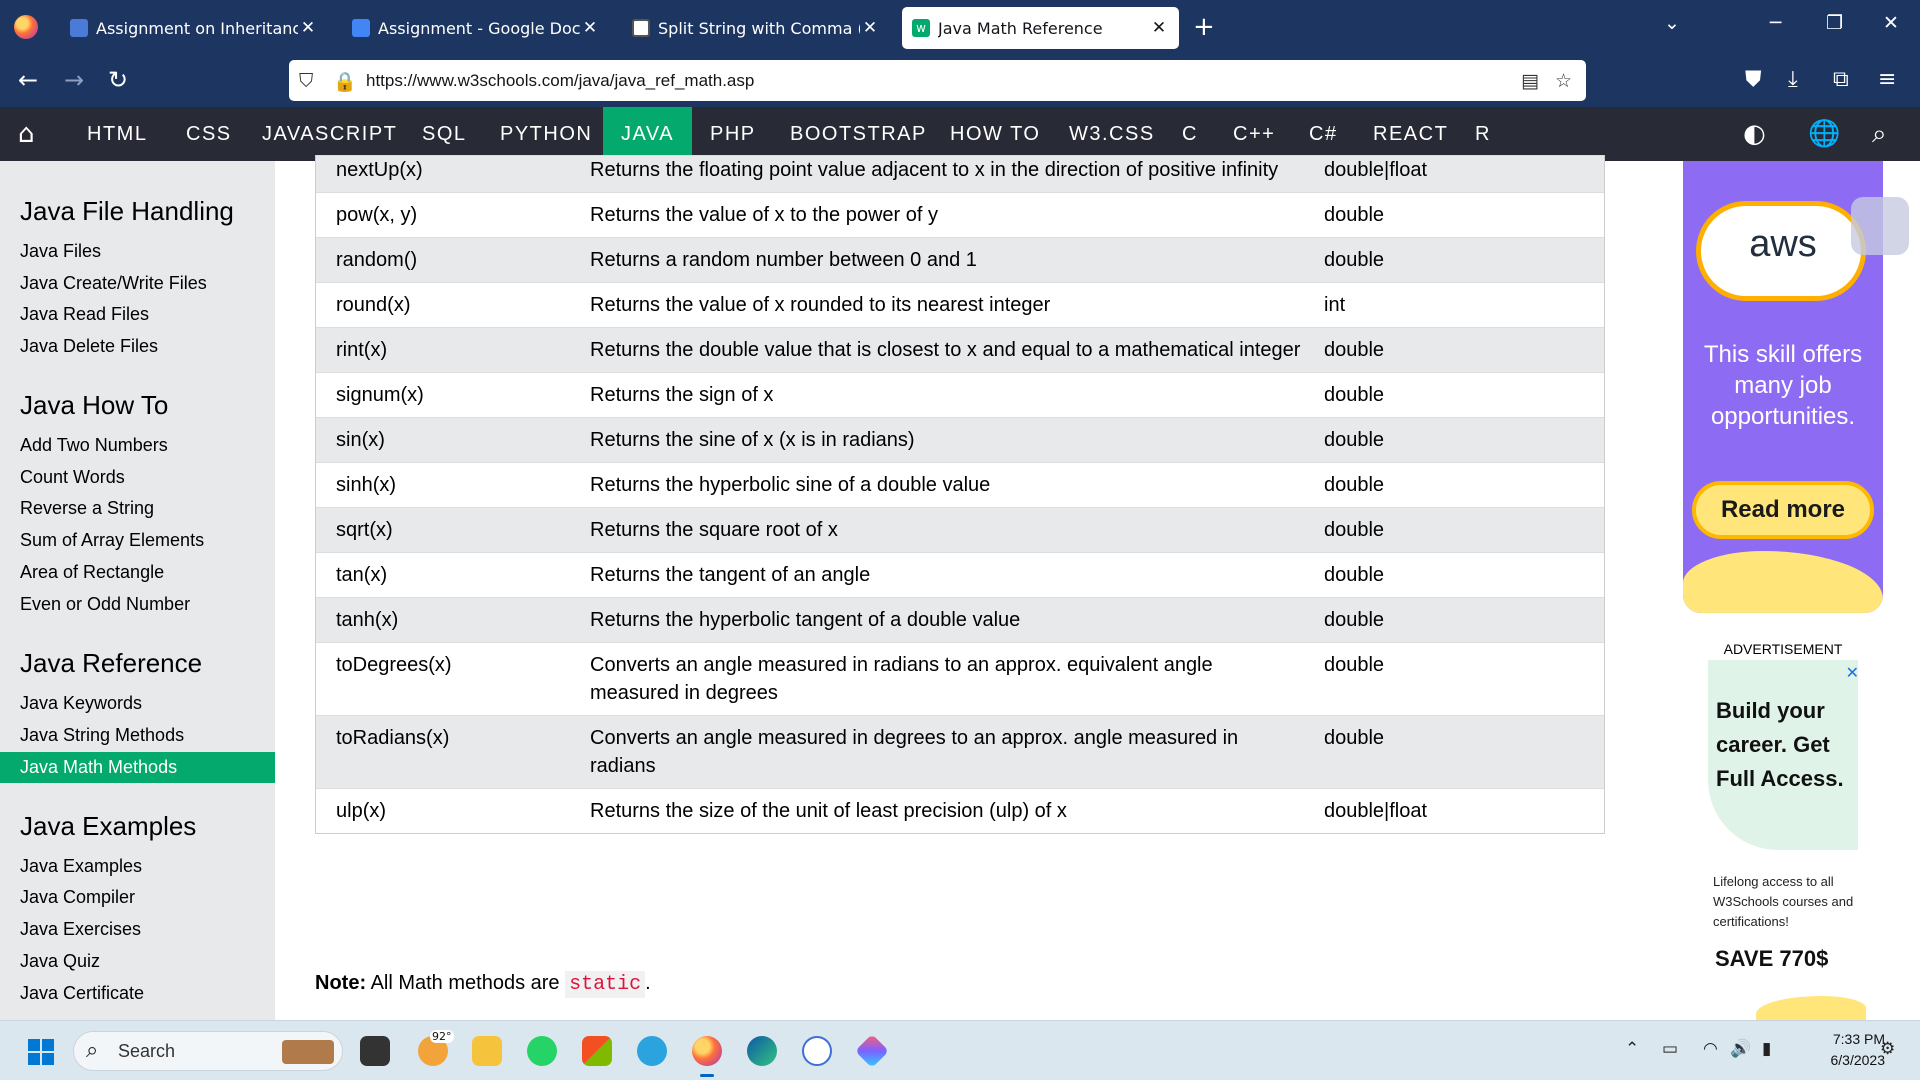  What do you see at coordinates (341, 983) in the screenshot?
I see `note-label: Note:` at bounding box center [341, 983].